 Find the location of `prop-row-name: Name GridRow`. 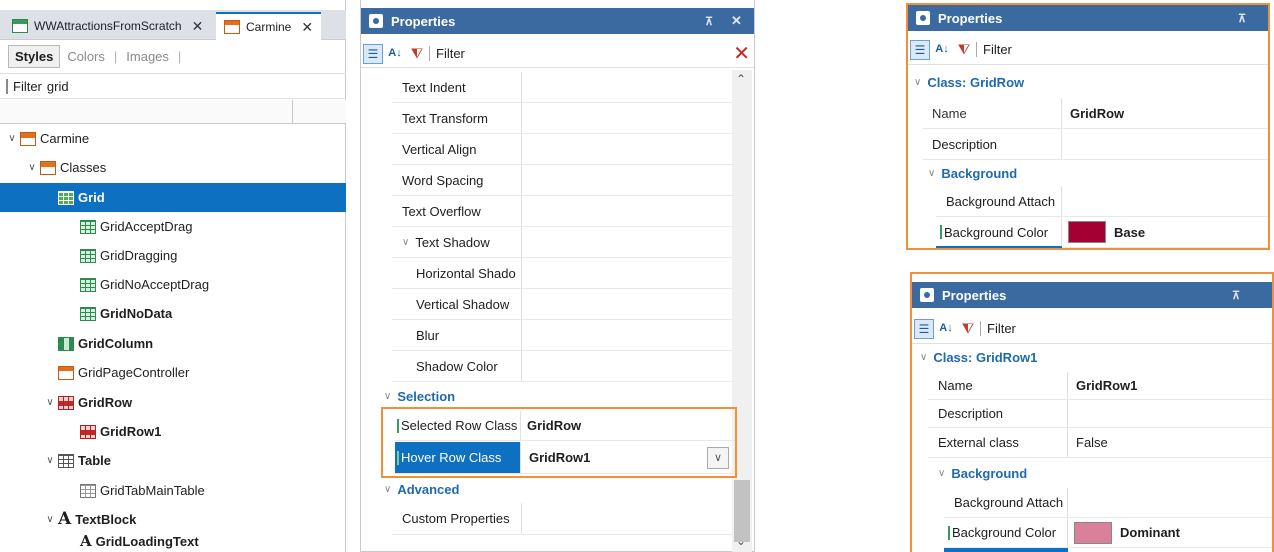

prop-row-name: Name GridRow is located at coordinates (1095, 113).